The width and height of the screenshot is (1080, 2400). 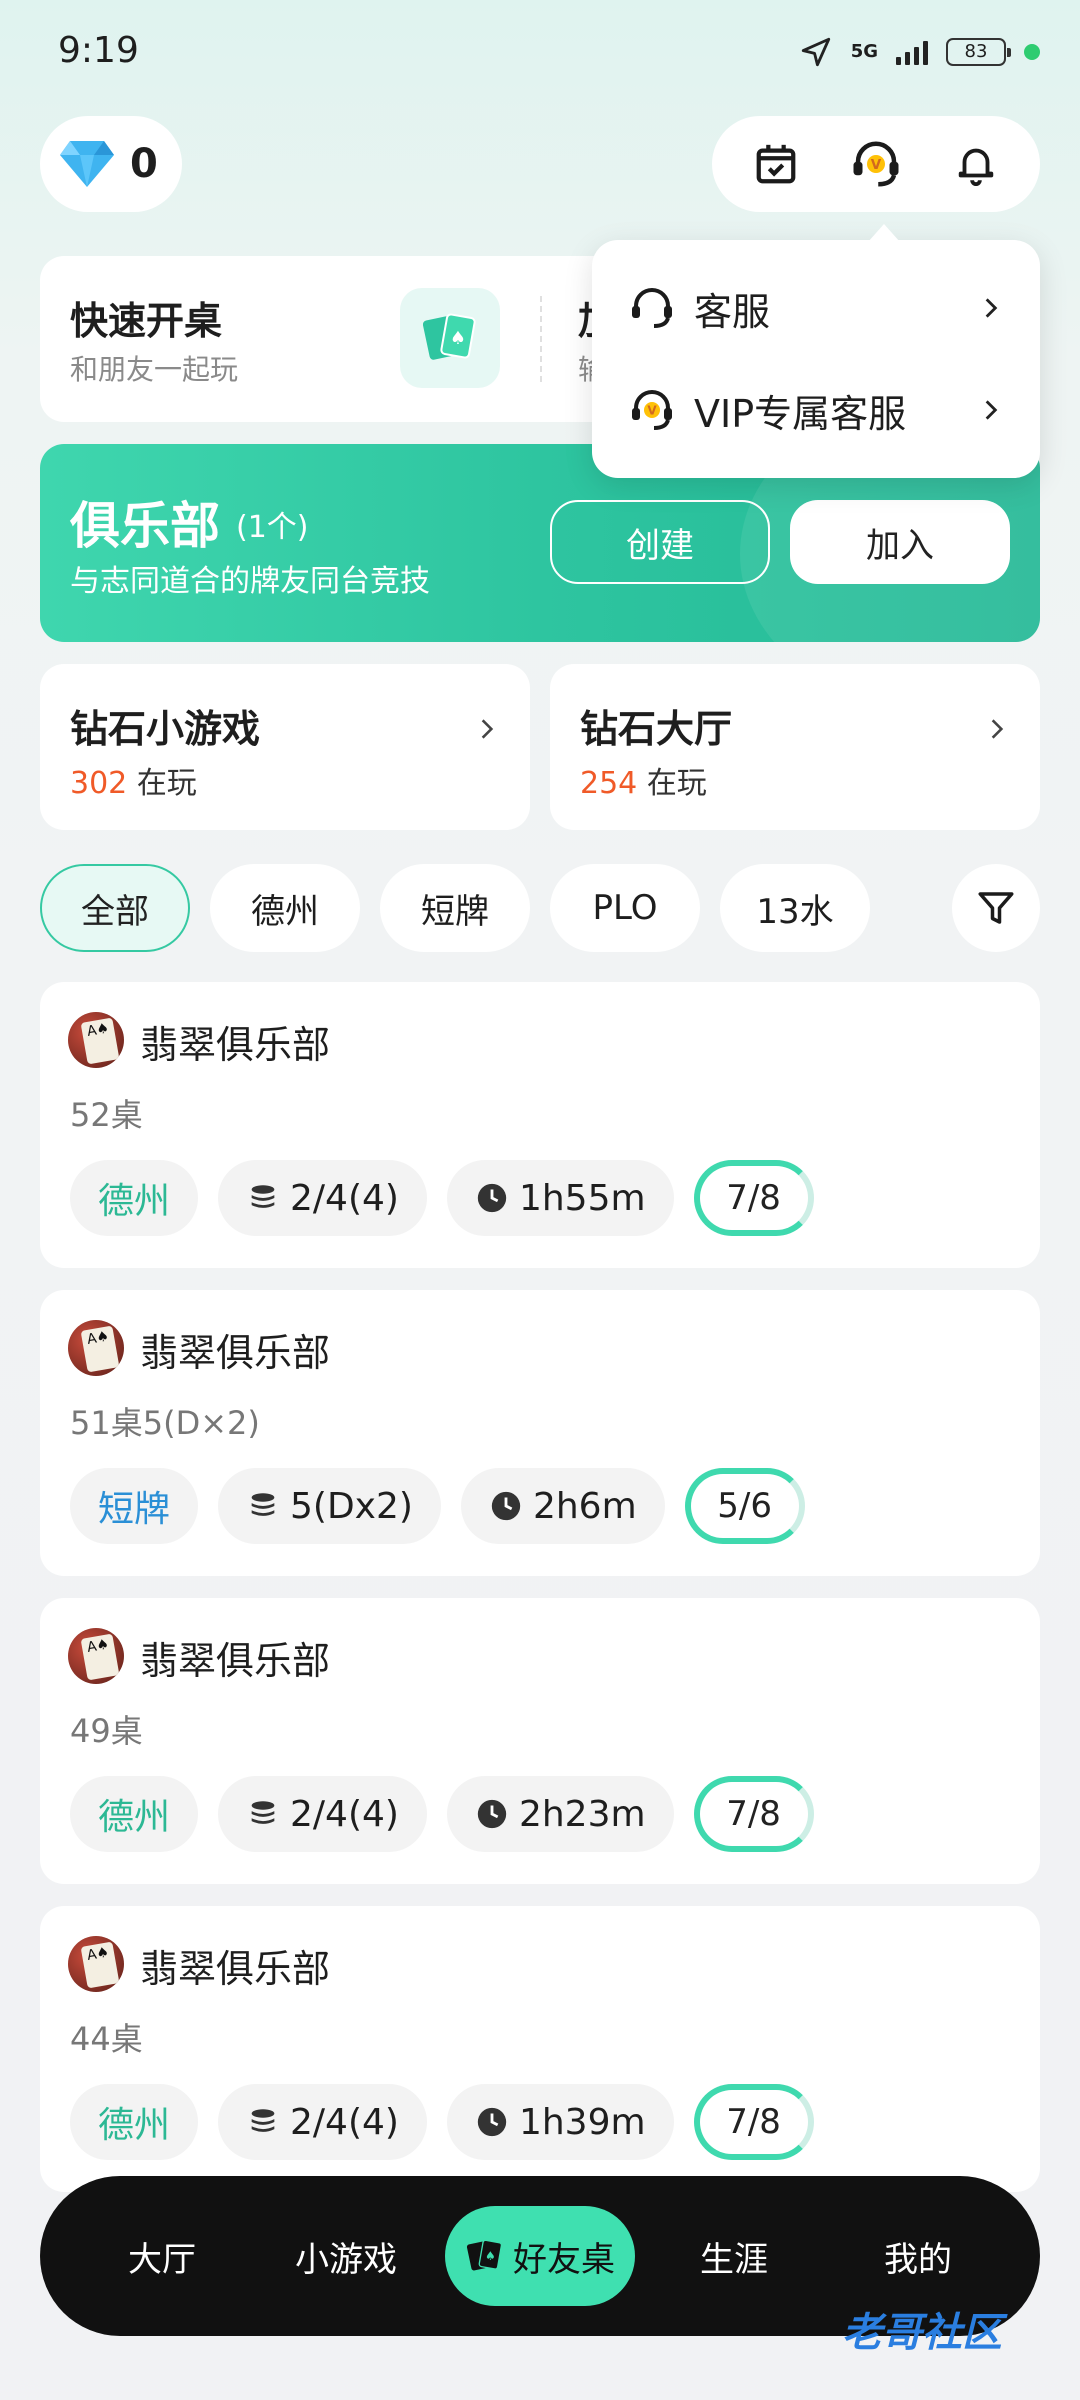 What do you see at coordinates (162, 2256) in the screenshot?
I see `nav-lobby: 大厅` at bounding box center [162, 2256].